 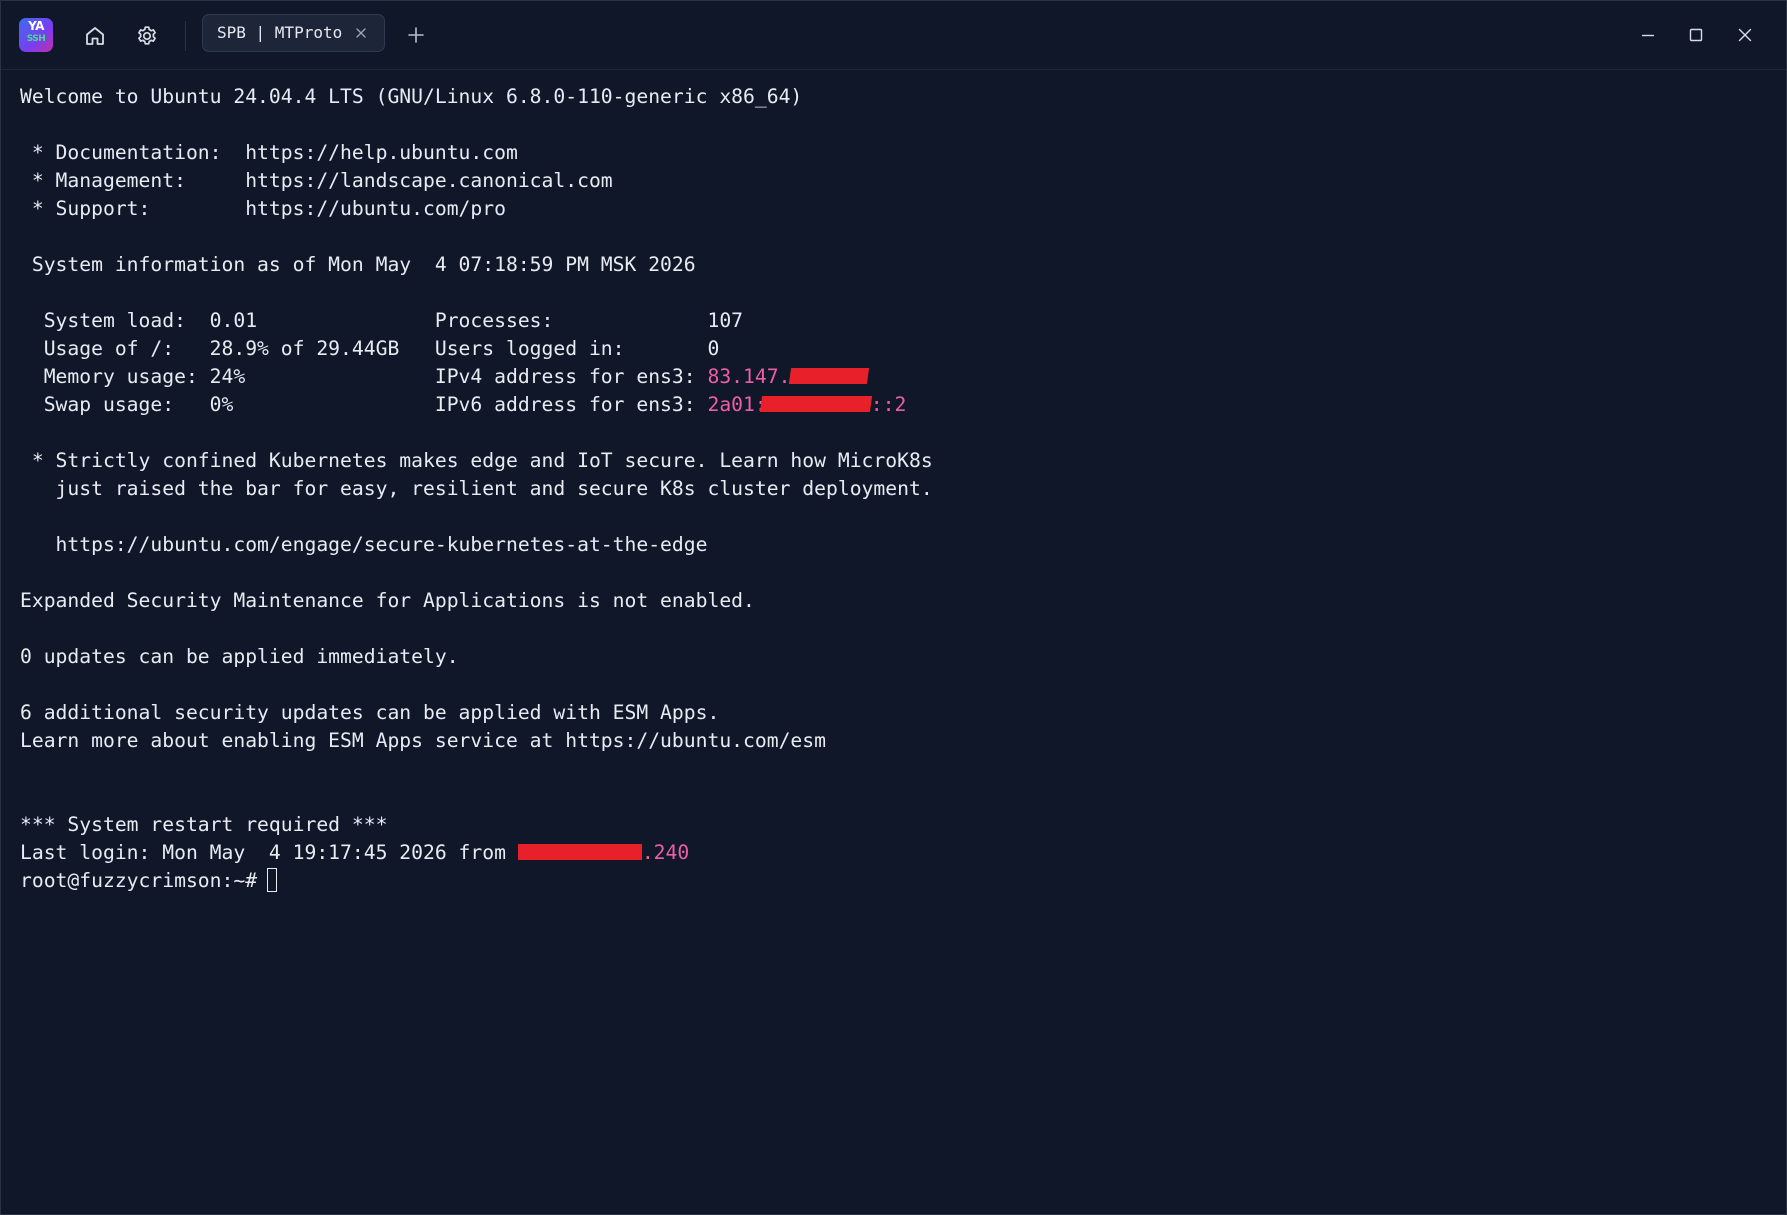 I want to click on titlebar-divider, so click(x=185, y=36).